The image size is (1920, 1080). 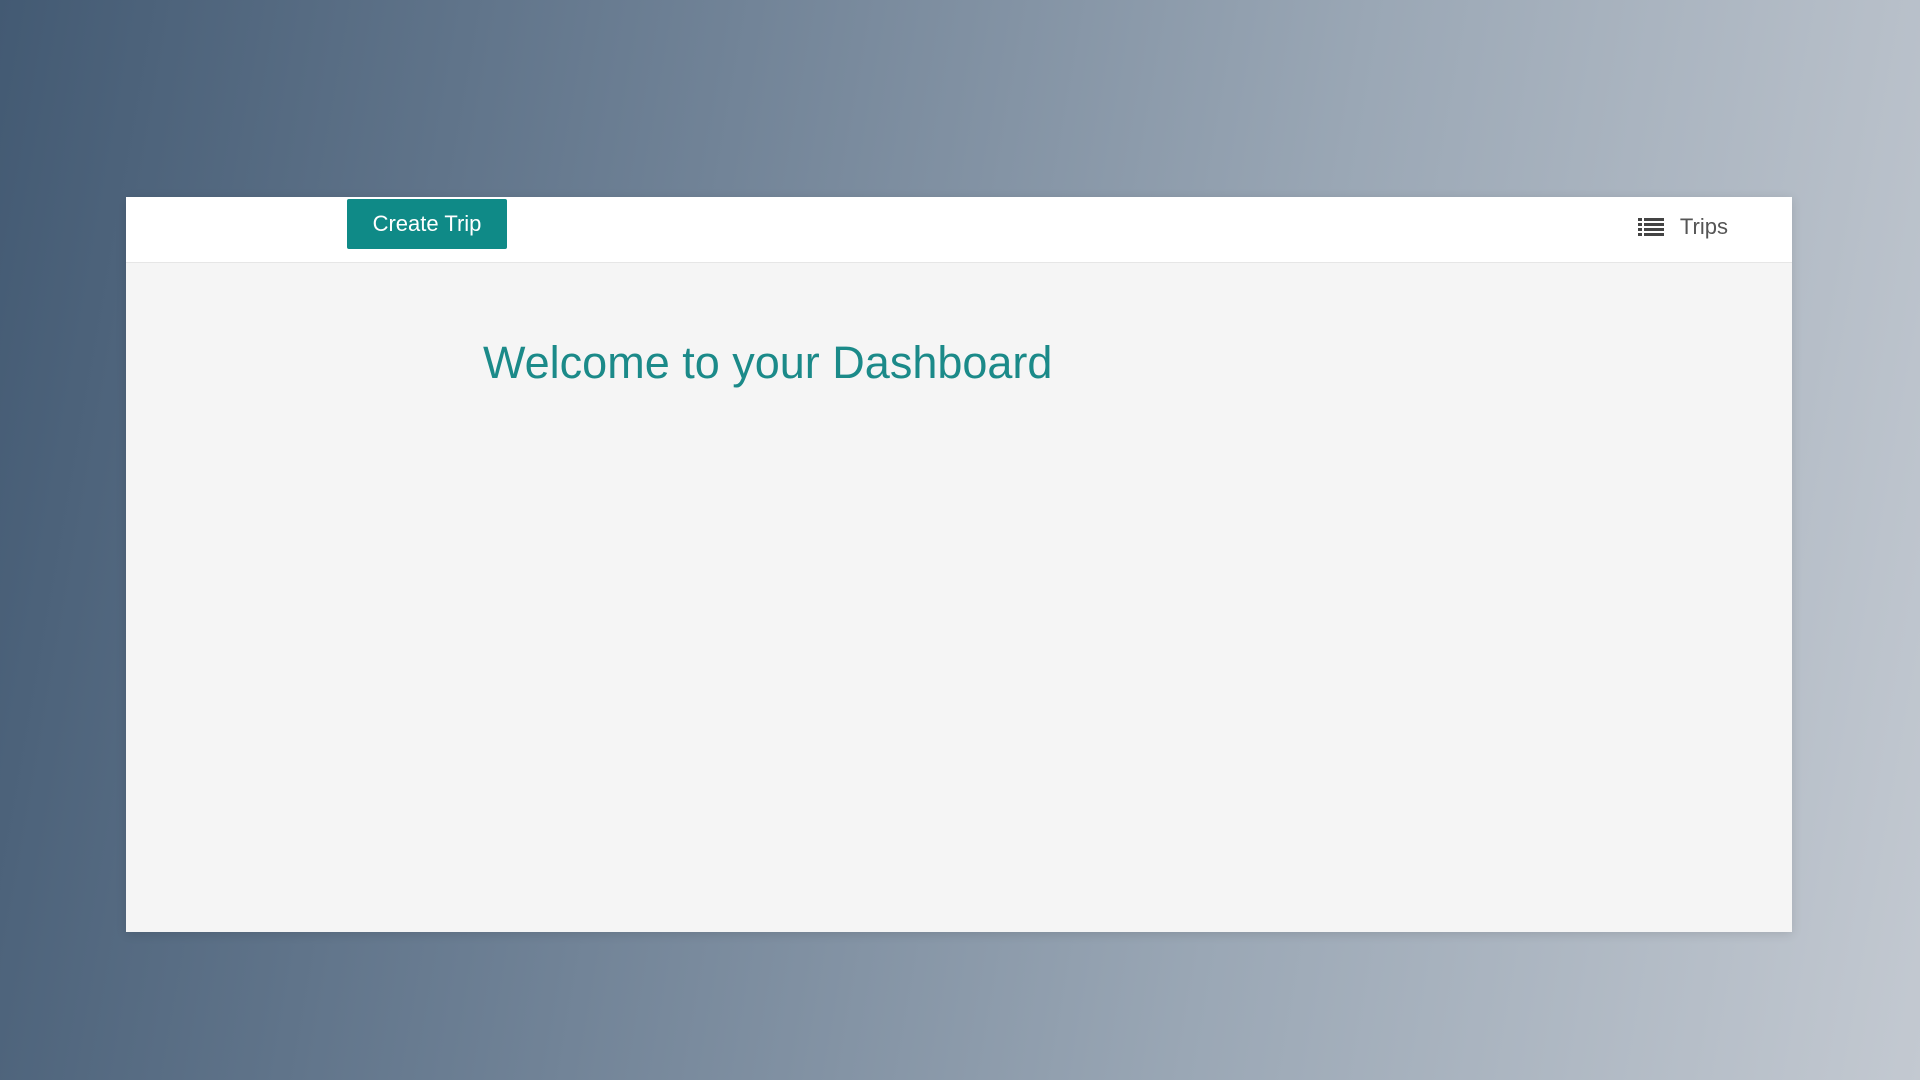 I want to click on top-bar: Create Trip Trips, so click(x=959, y=230).